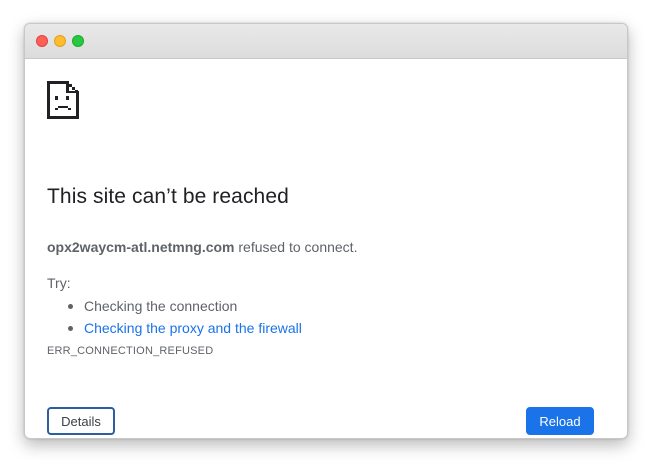  I want to click on reload-button: Reload, so click(560, 421).